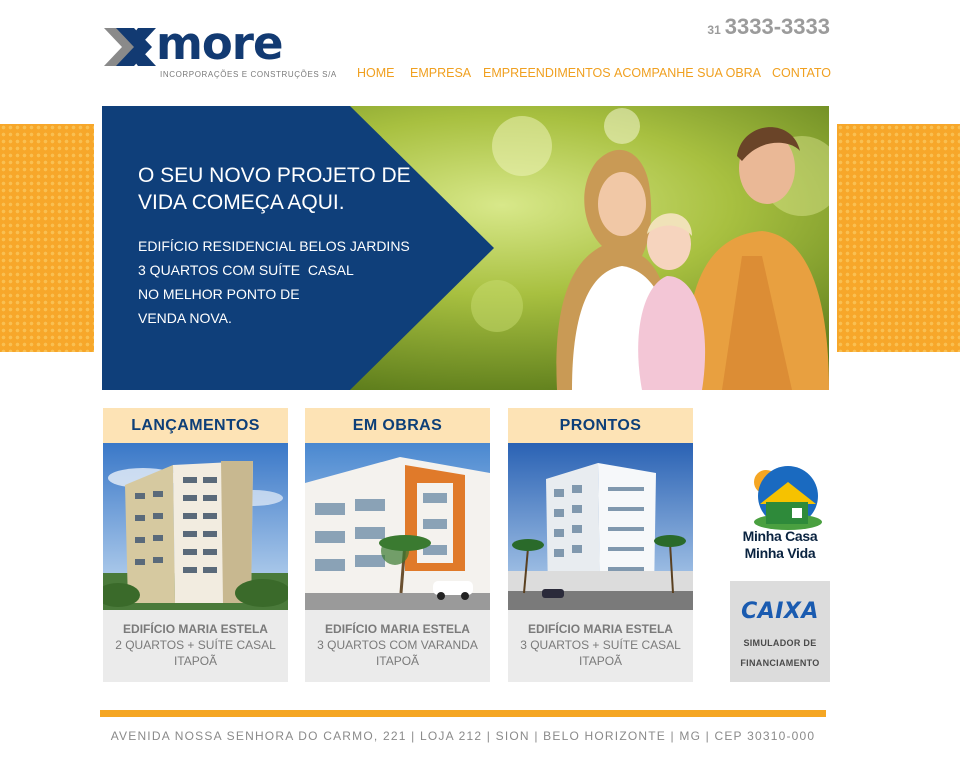  Describe the element at coordinates (714, 30) in the screenshot. I see `phone-area-code: 31` at that location.